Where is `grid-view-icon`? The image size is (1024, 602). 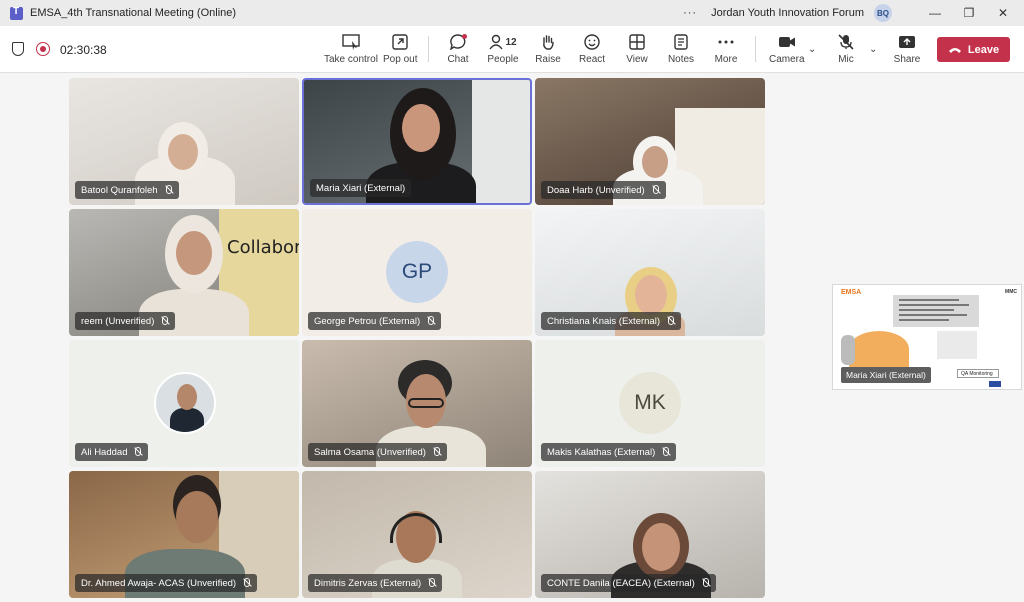 grid-view-icon is located at coordinates (637, 42).